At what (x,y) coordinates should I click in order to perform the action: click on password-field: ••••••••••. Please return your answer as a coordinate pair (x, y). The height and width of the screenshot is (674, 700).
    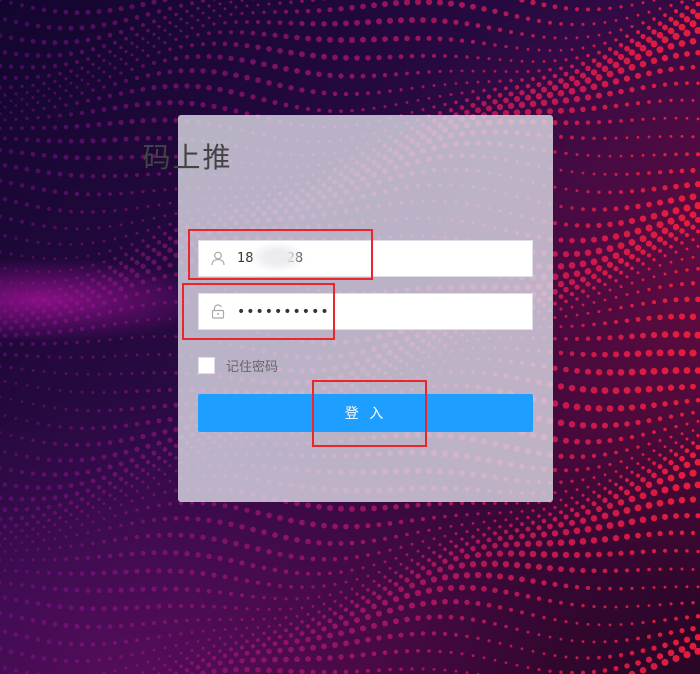
    Looking at the image, I should click on (365, 311).